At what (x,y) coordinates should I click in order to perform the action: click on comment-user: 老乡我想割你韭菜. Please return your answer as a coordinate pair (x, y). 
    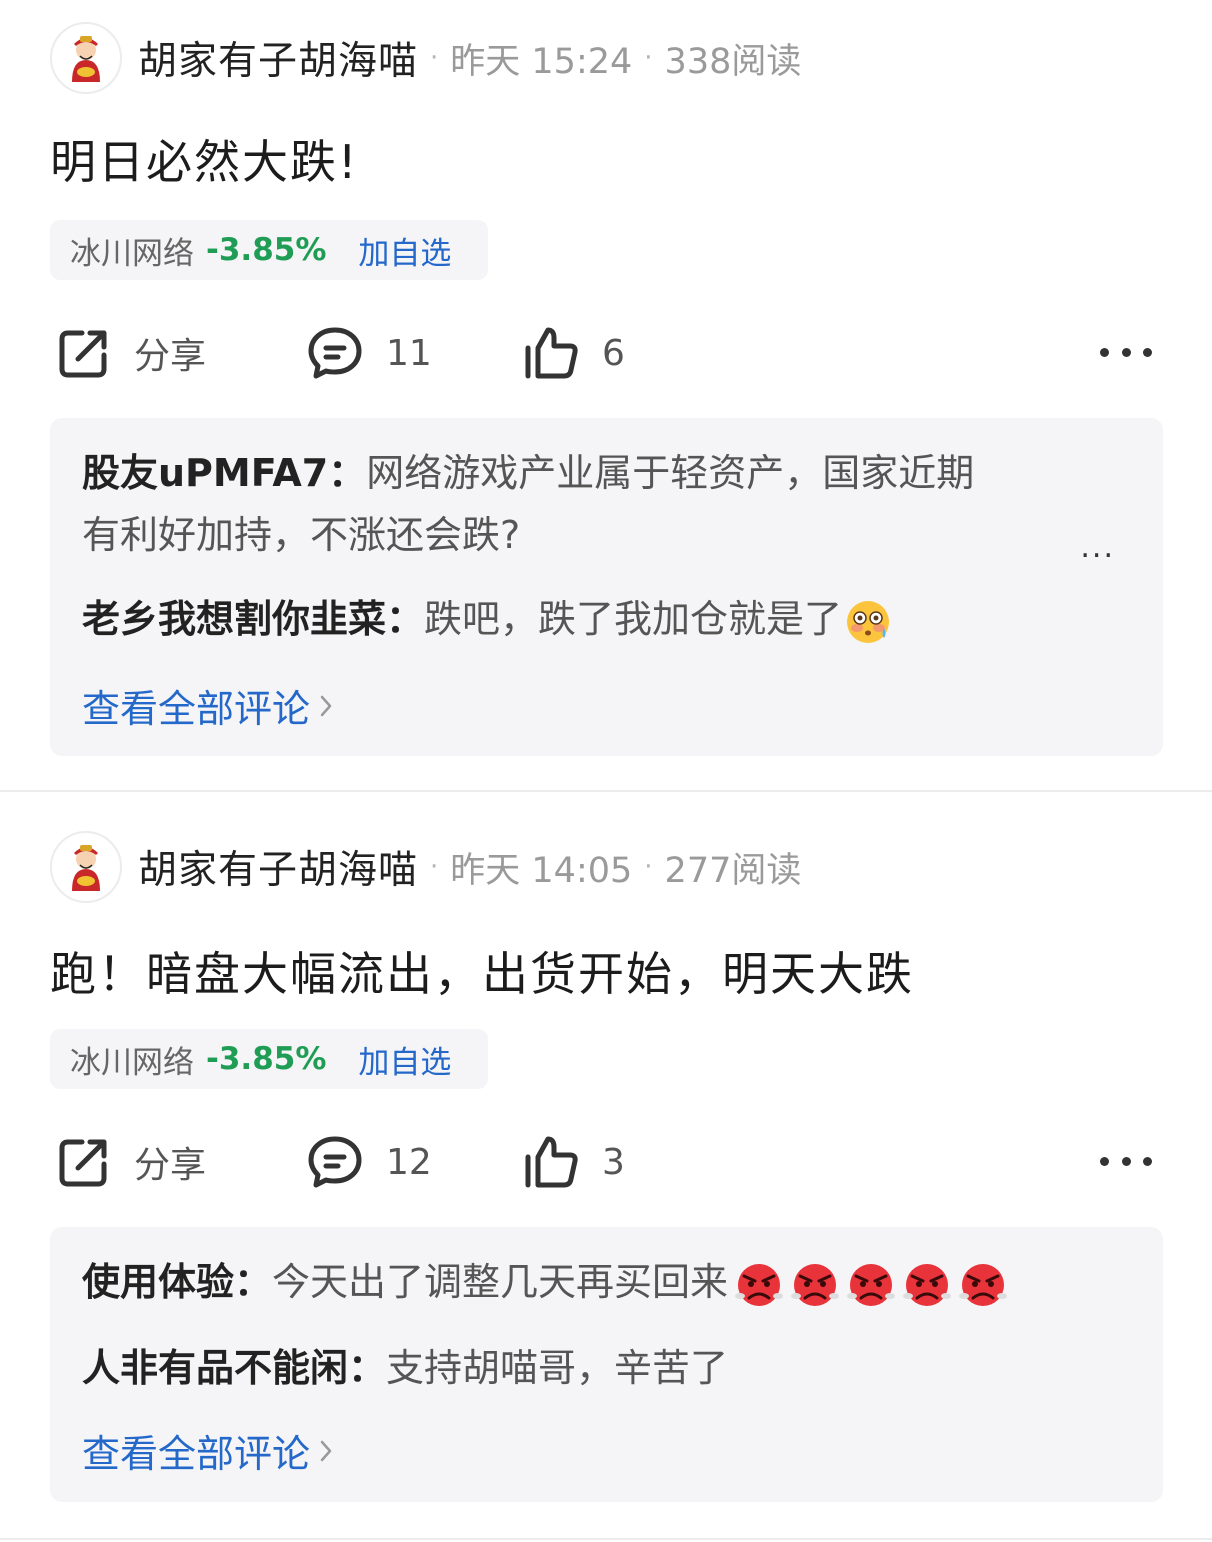
    Looking at the image, I should click on (234, 619).